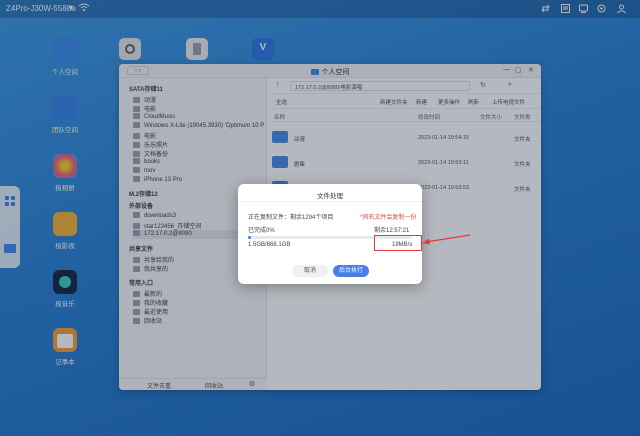 The image size is (640, 436). What do you see at coordinates (250, 237) in the screenshot?
I see `progress-fill` at bounding box center [250, 237].